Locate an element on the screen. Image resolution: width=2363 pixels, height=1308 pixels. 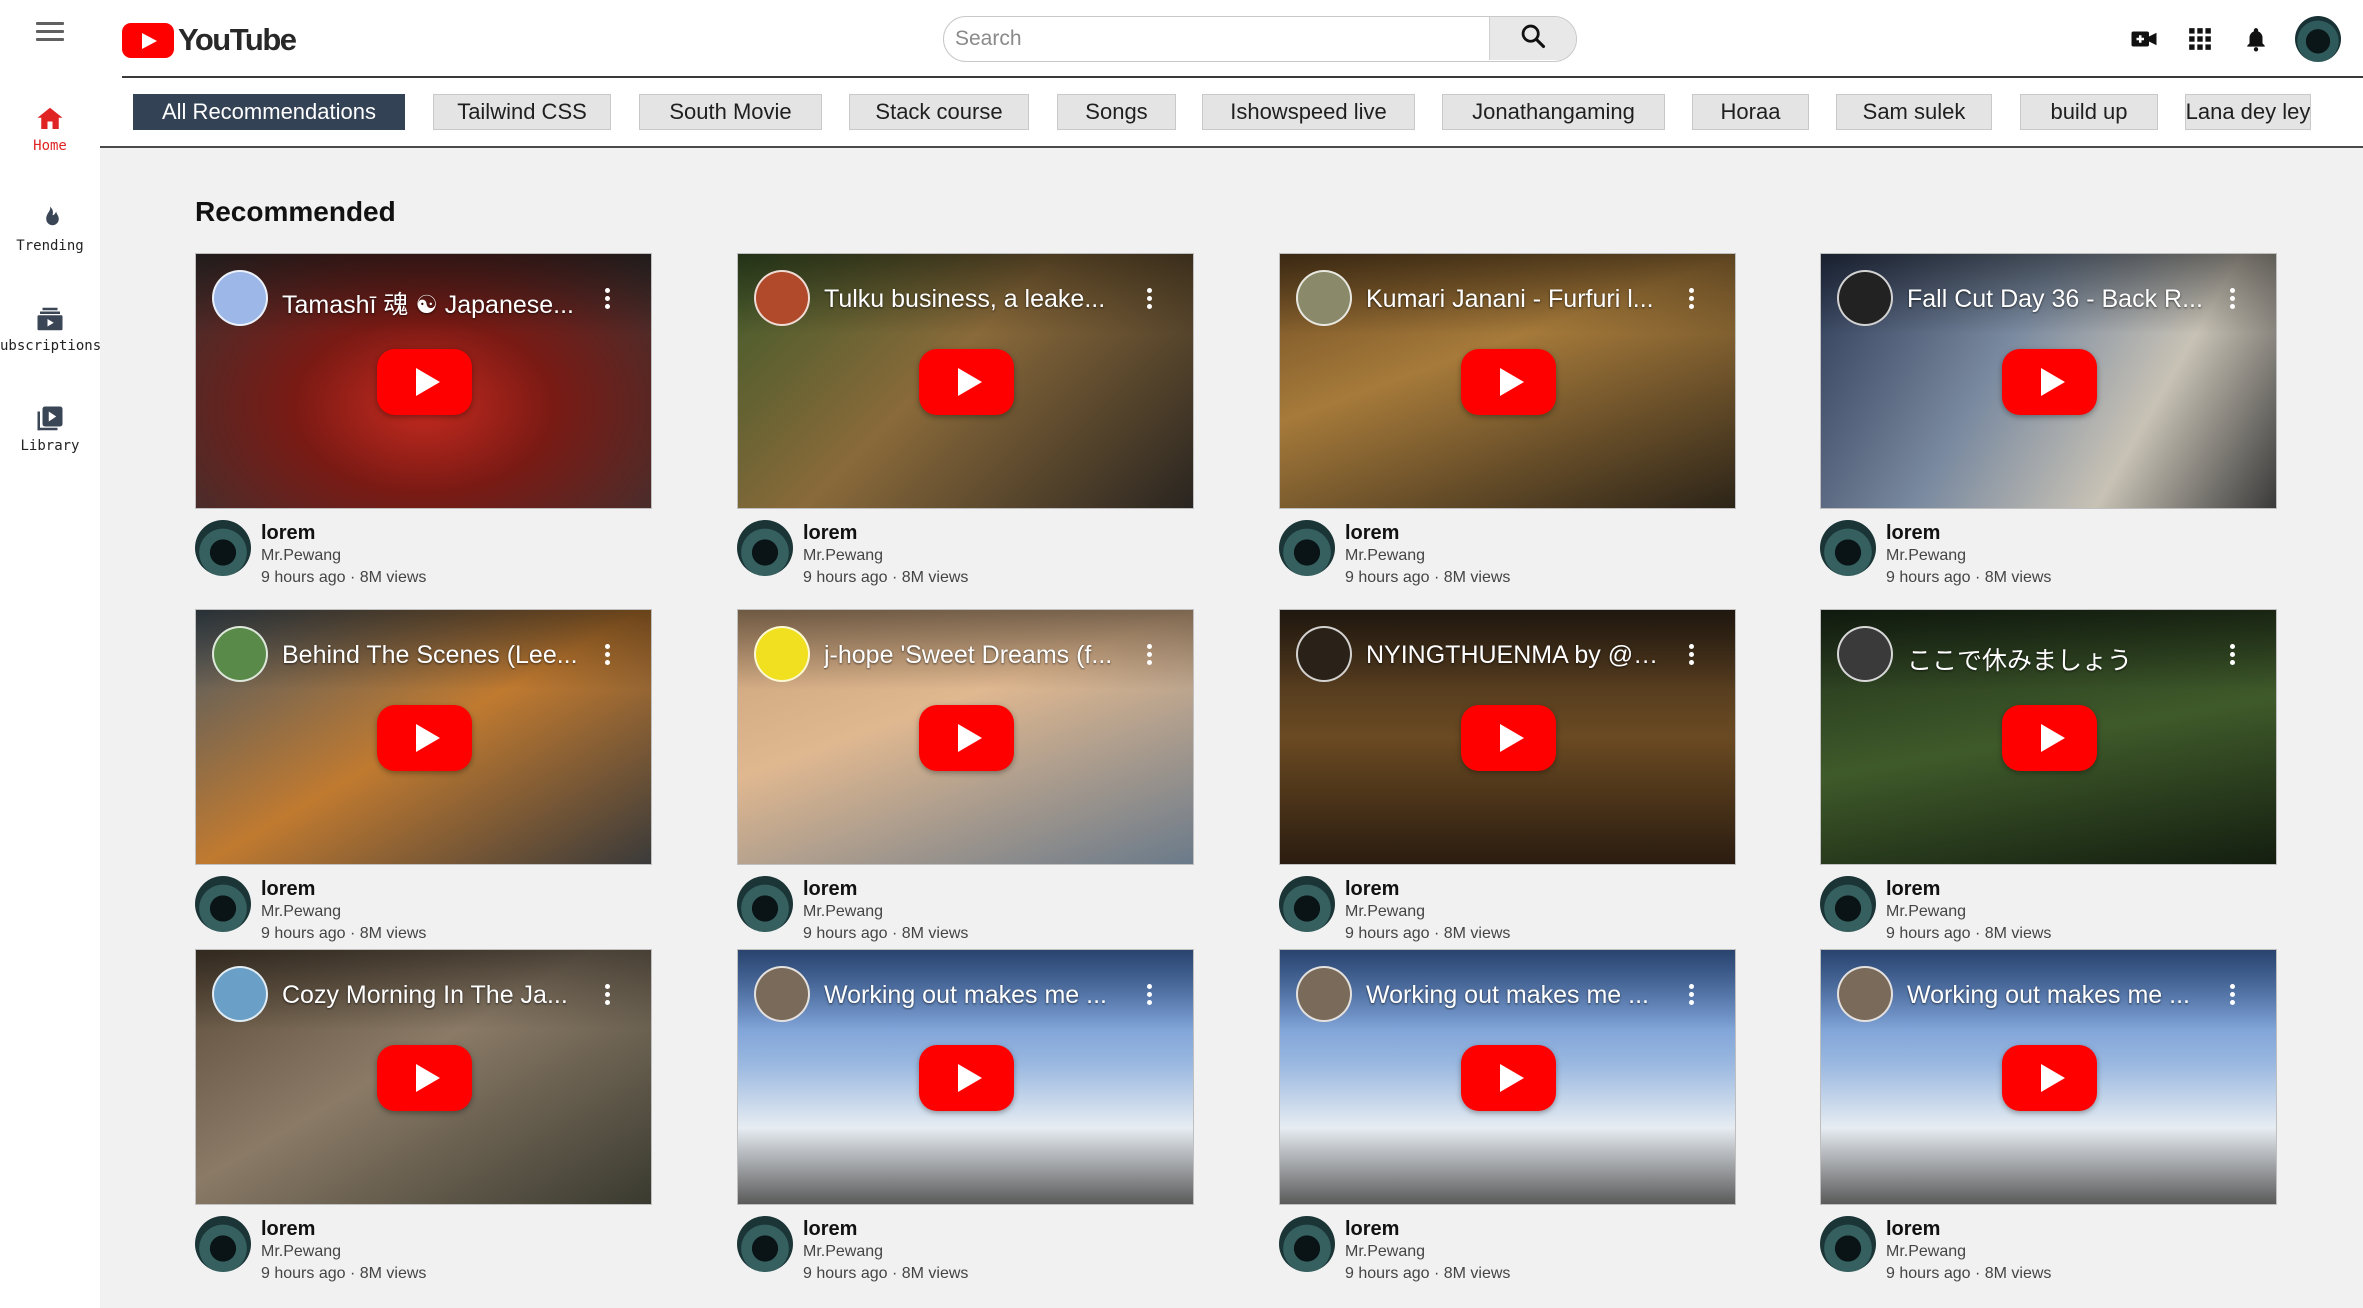
chip-horaa: Horaa is located at coordinates (1750, 112).